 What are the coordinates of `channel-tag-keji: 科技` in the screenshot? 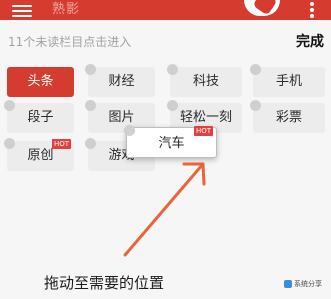 It's located at (204, 80).